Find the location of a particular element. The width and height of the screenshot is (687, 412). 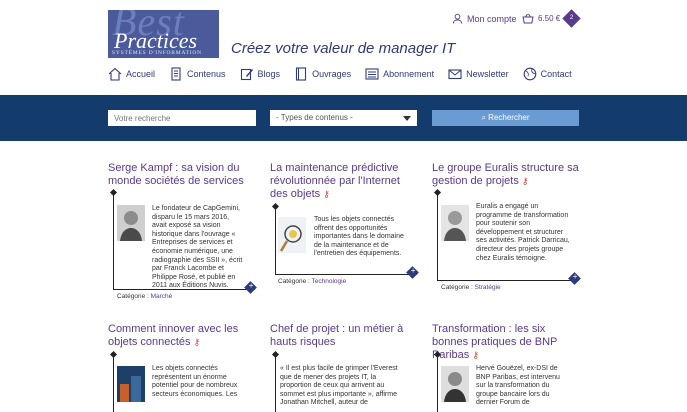

nav-item-ouvrages: Ouvrages is located at coordinates (322, 74).